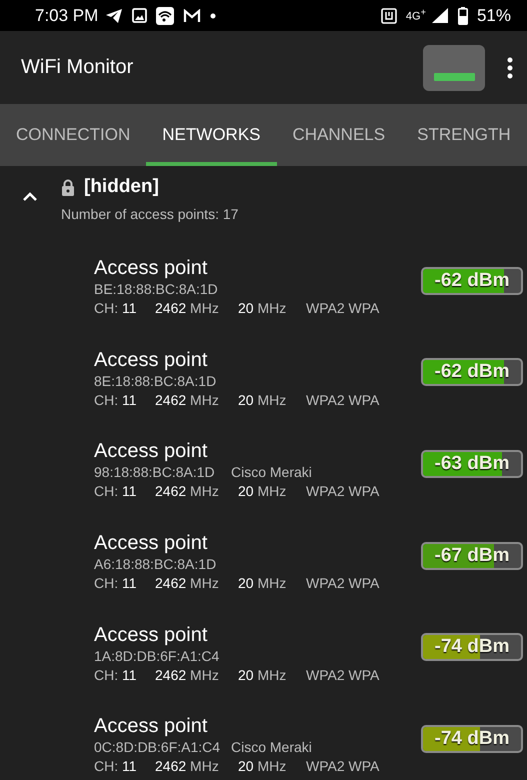 This screenshot has width=527, height=780. I want to click on nfc-icon, so click(388, 16).